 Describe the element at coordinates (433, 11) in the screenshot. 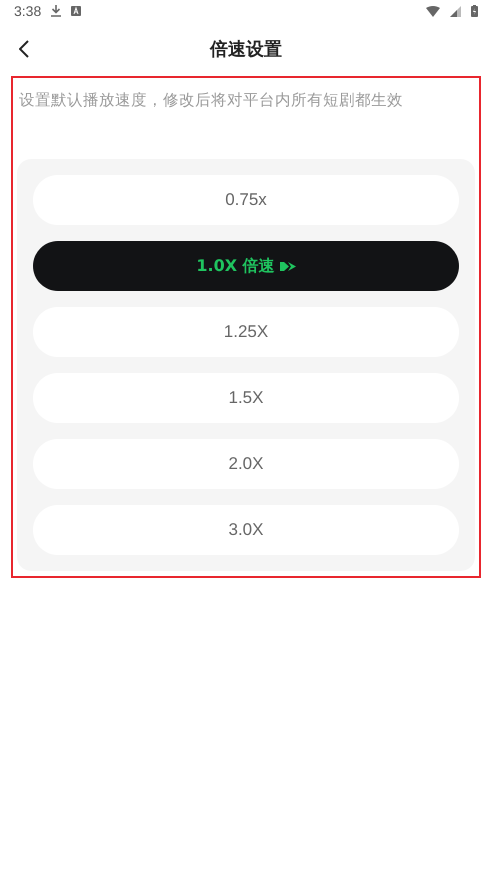

I see `wifi-icon` at that location.